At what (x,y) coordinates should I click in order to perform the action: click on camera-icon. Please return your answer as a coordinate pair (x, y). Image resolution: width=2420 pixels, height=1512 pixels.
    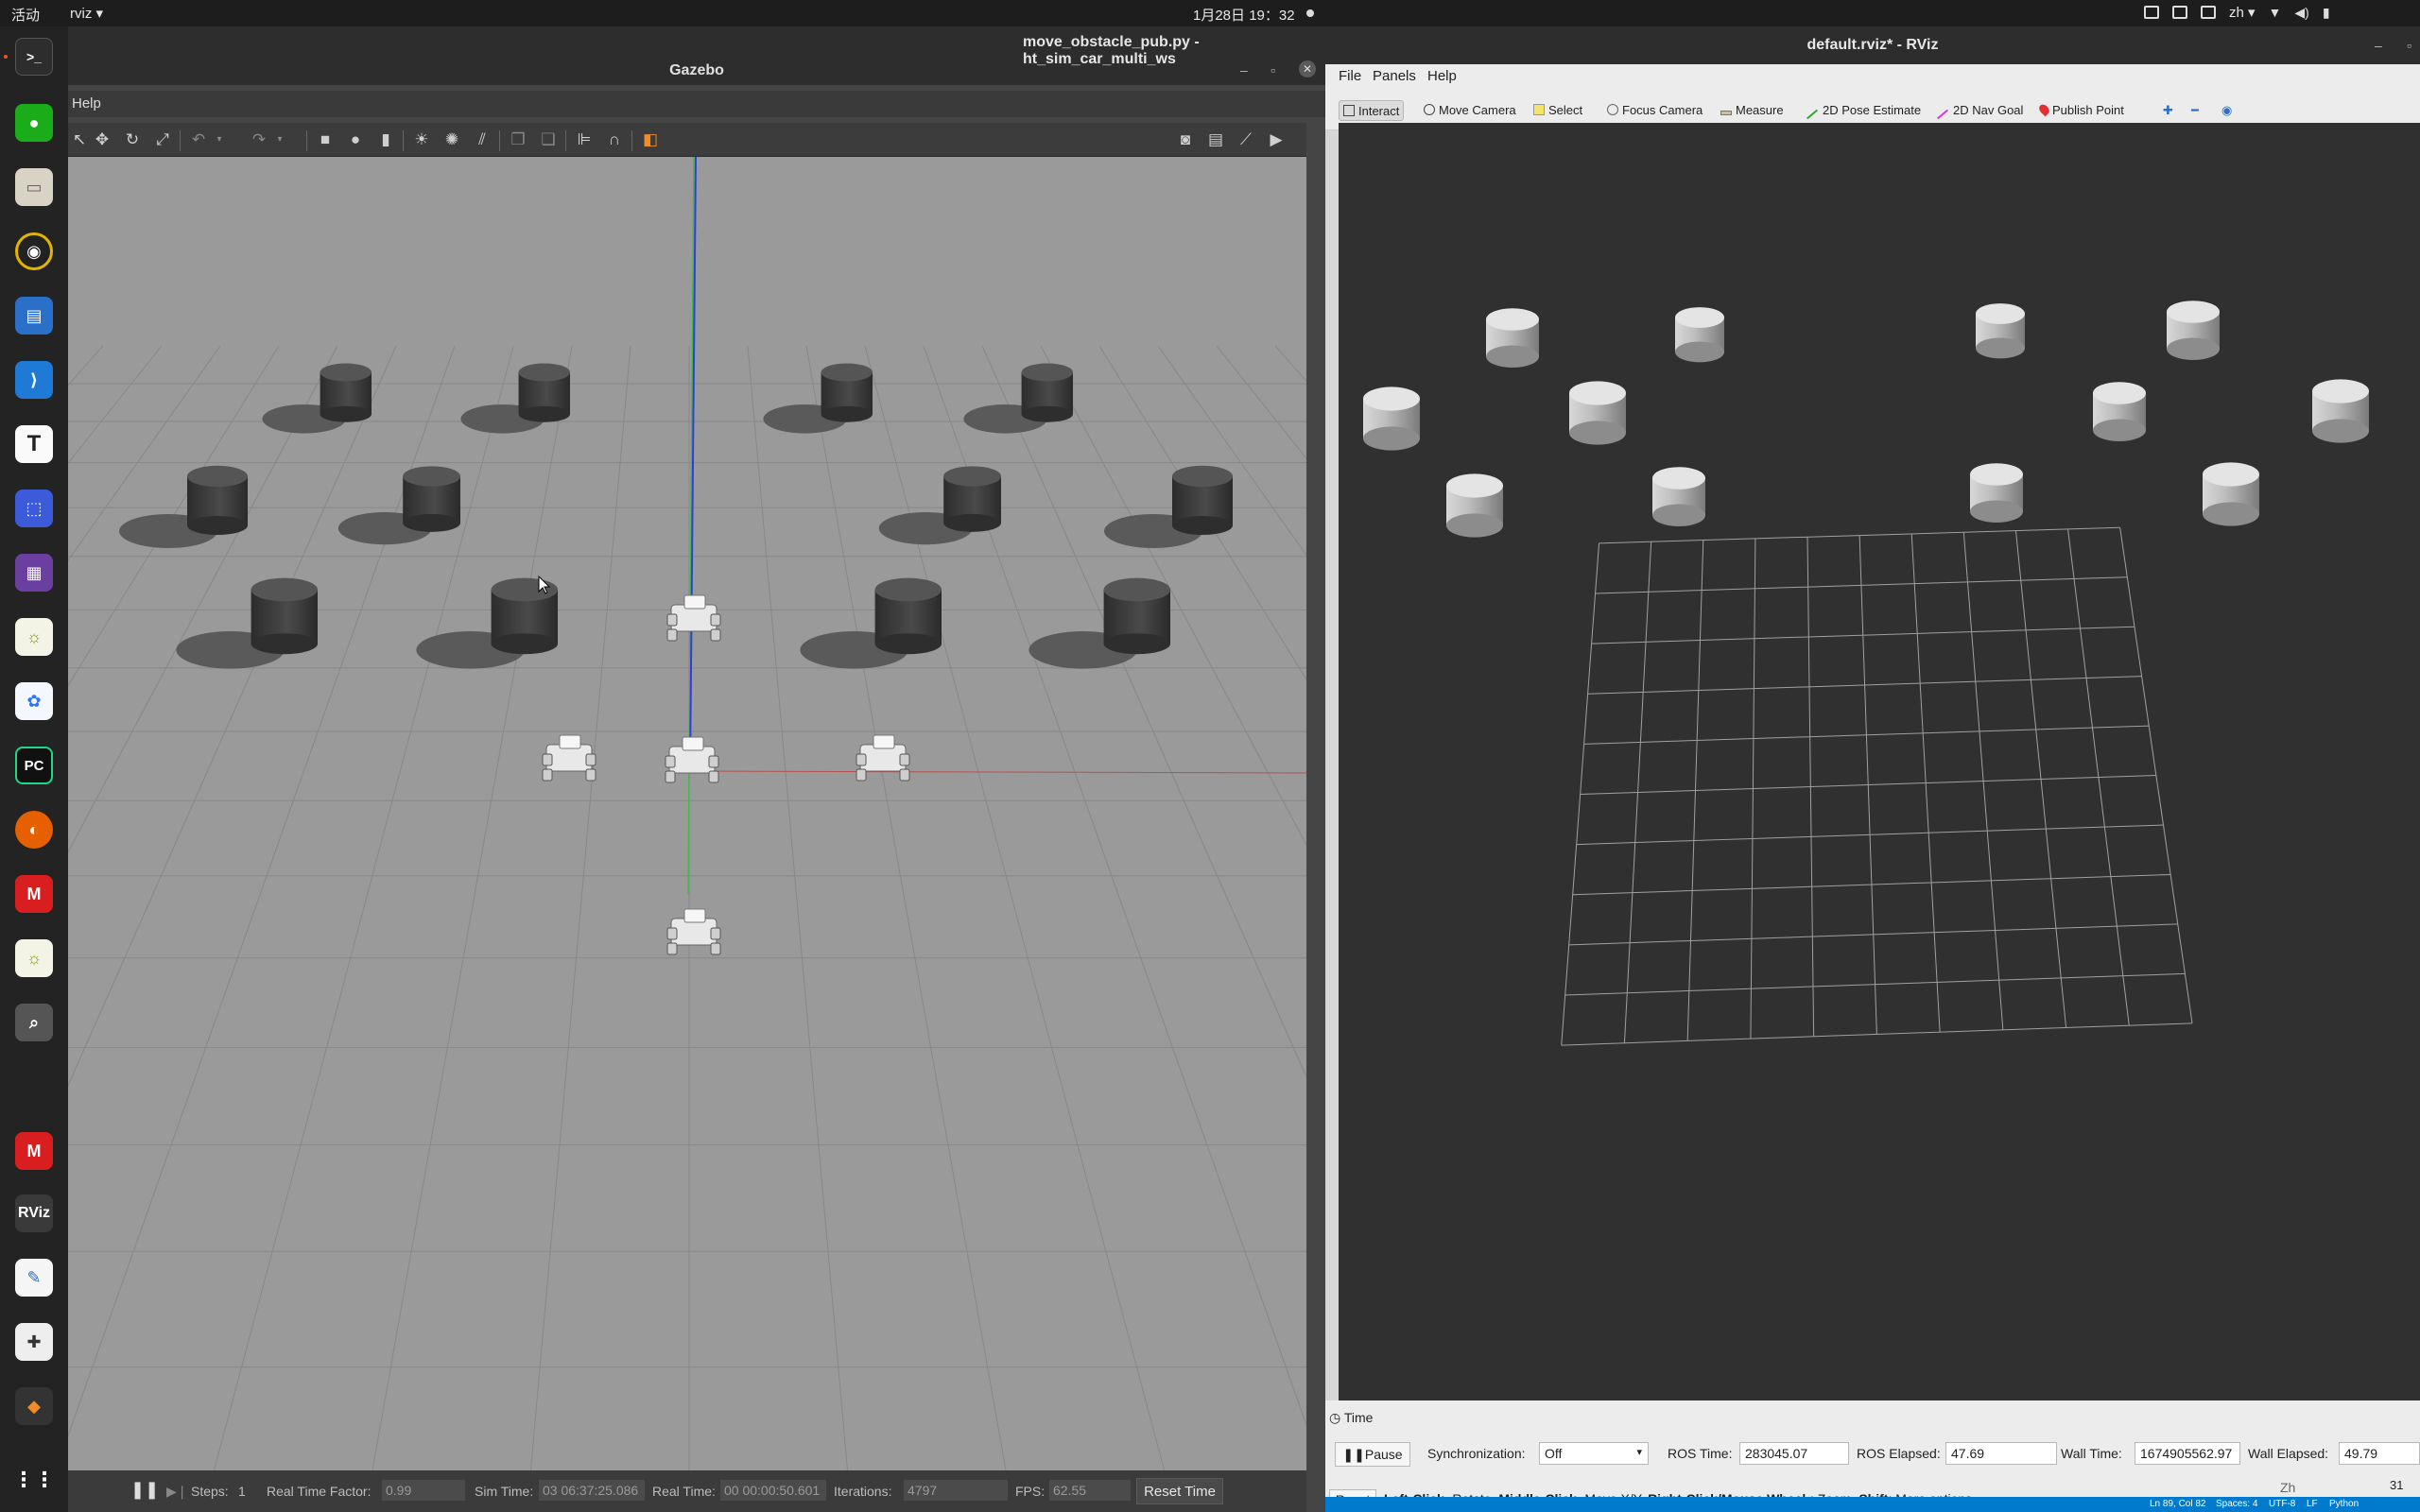
    Looking at the image, I should click on (2152, 12).